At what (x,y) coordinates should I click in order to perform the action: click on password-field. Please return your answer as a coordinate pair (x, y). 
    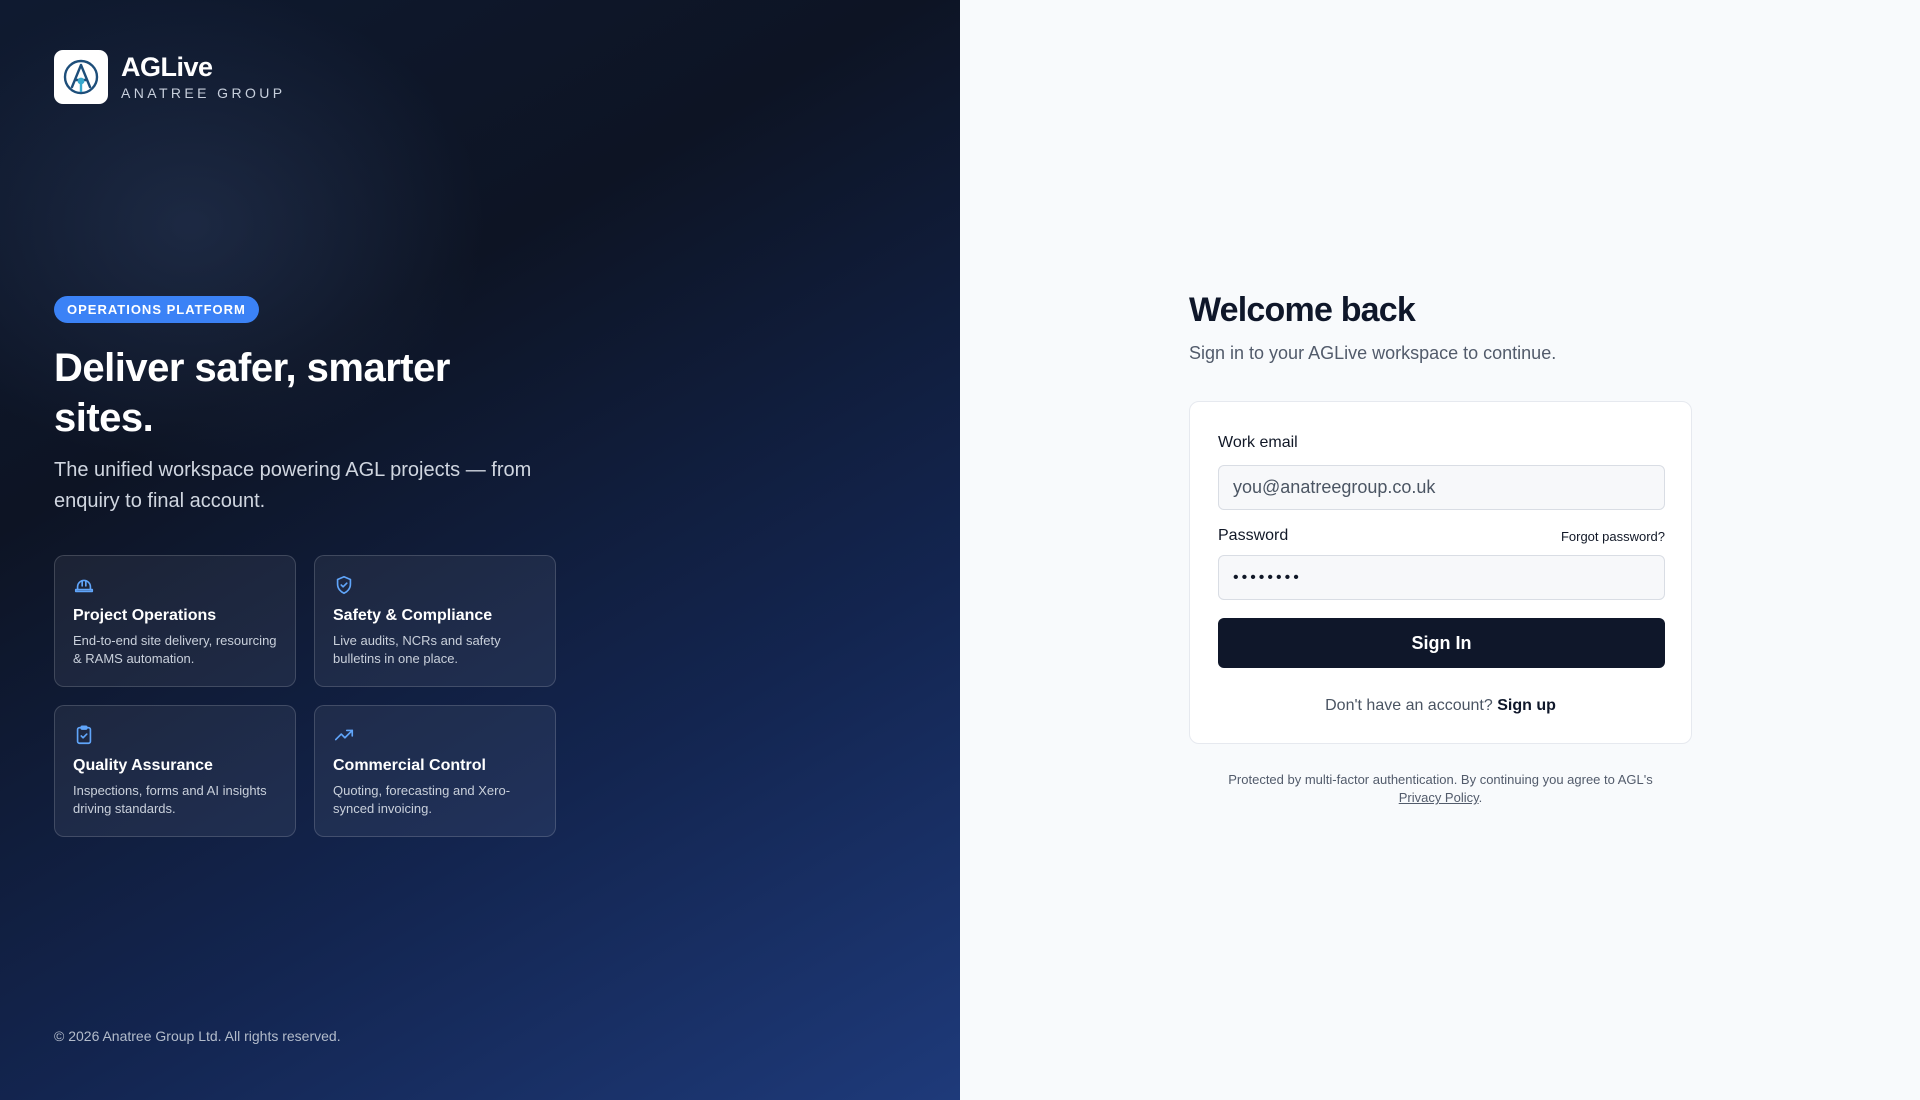
    Looking at the image, I should click on (1441, 577).